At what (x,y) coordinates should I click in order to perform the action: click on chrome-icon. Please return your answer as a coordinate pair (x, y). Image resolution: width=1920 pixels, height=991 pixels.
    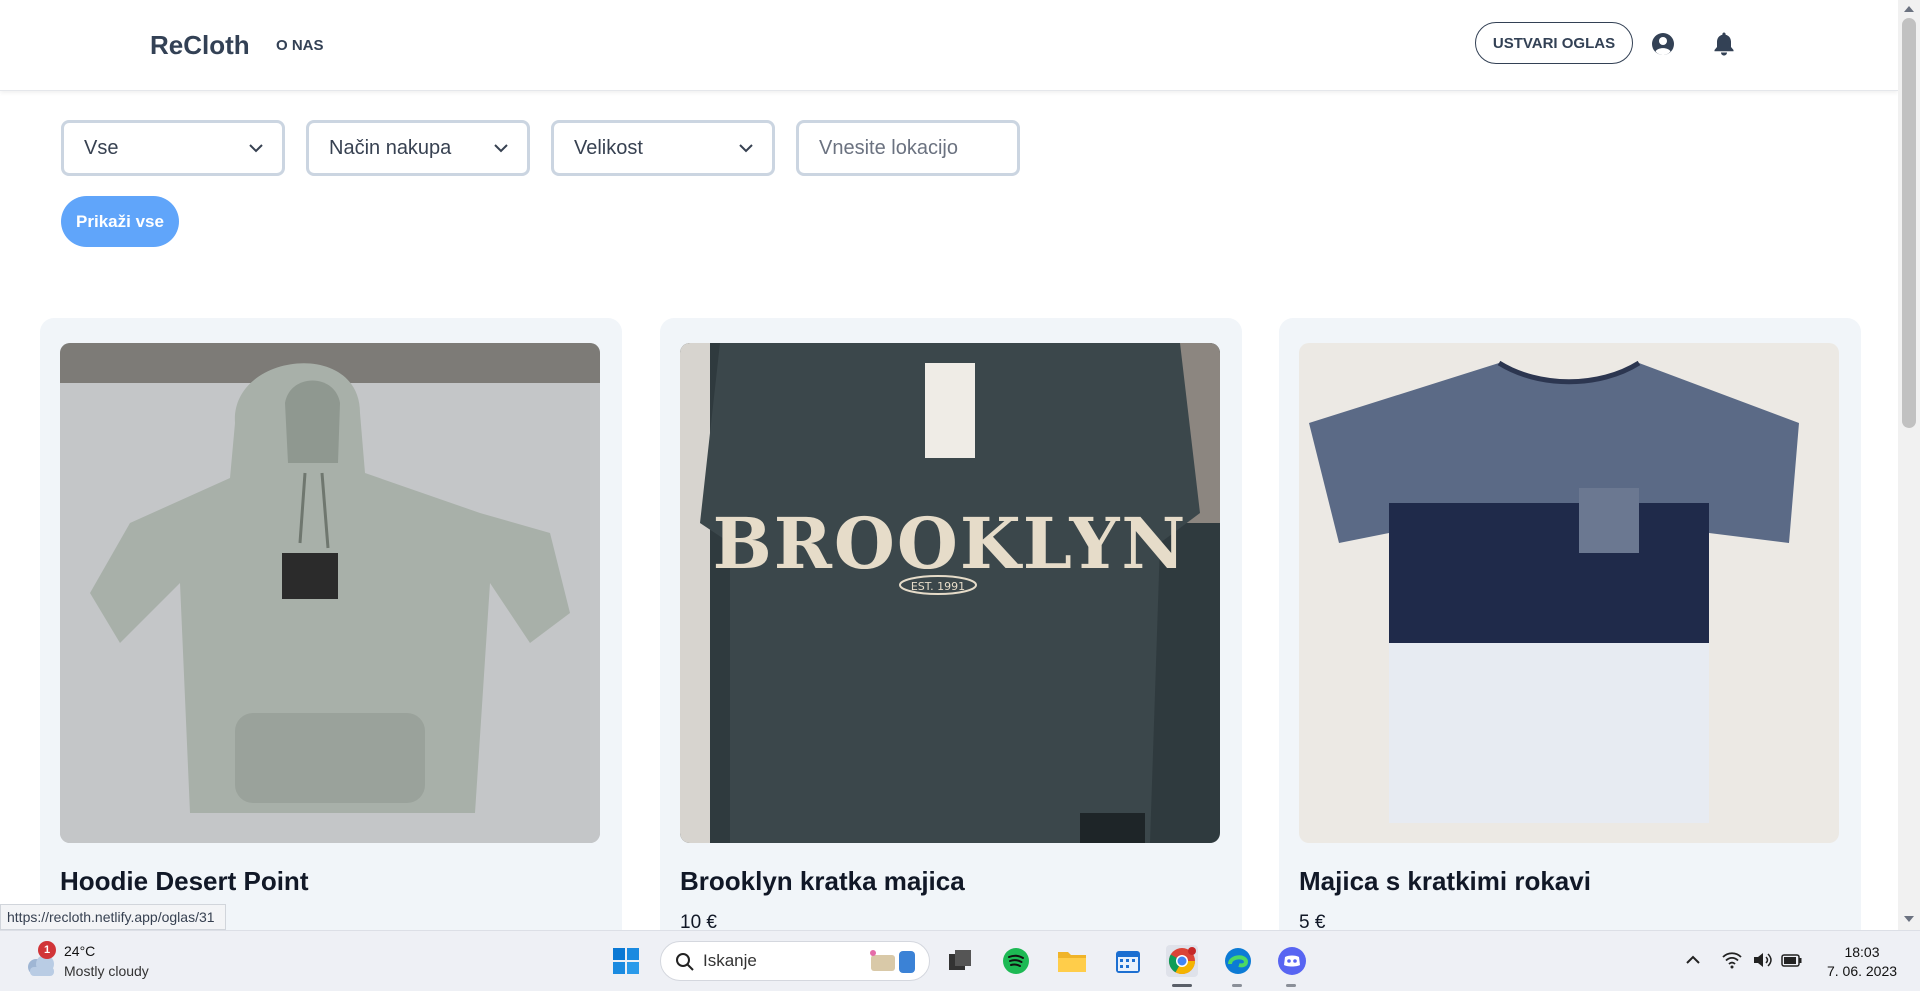
    Looking at the image, I should click on (1182, 961).